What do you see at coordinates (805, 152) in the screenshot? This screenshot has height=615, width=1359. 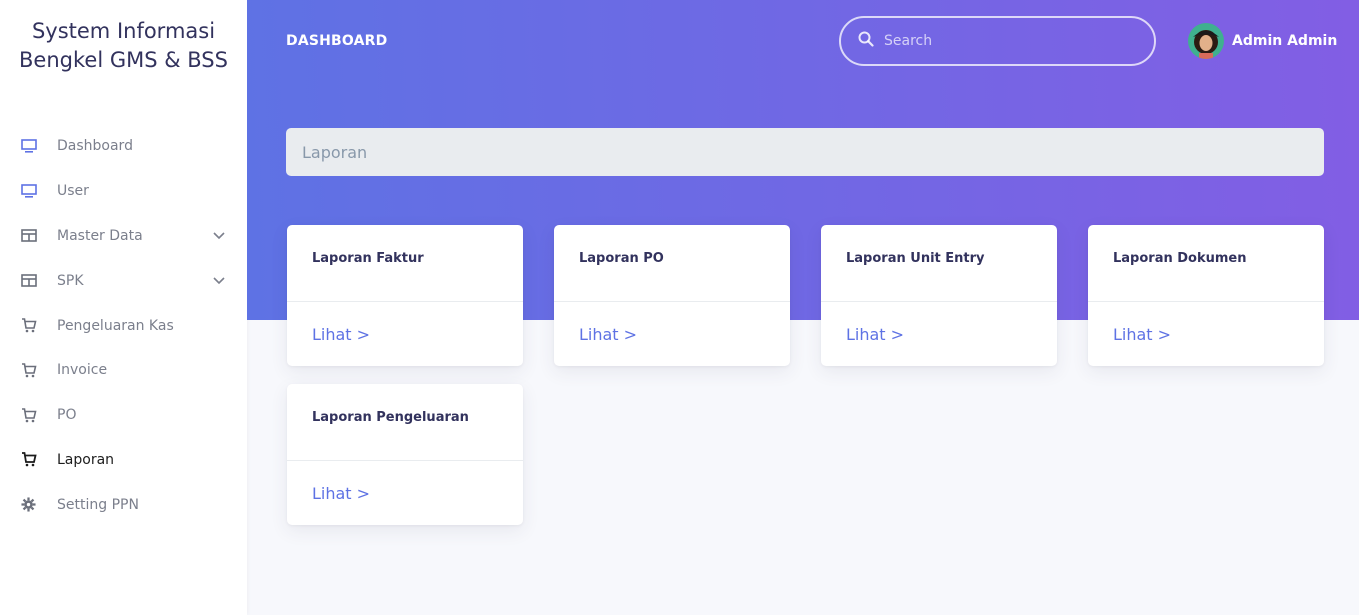 I see `breadcrumb: Laporan` at bounding box center [805, 152].